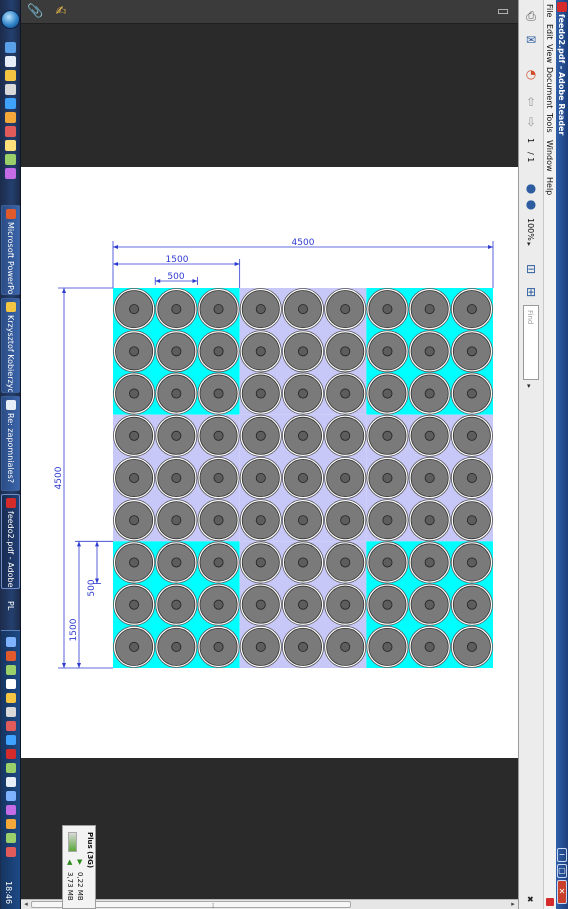 The height and width of the screenshot is (909, 568). I want to click on fit-page-icon: ⊟, so click(531, 269).